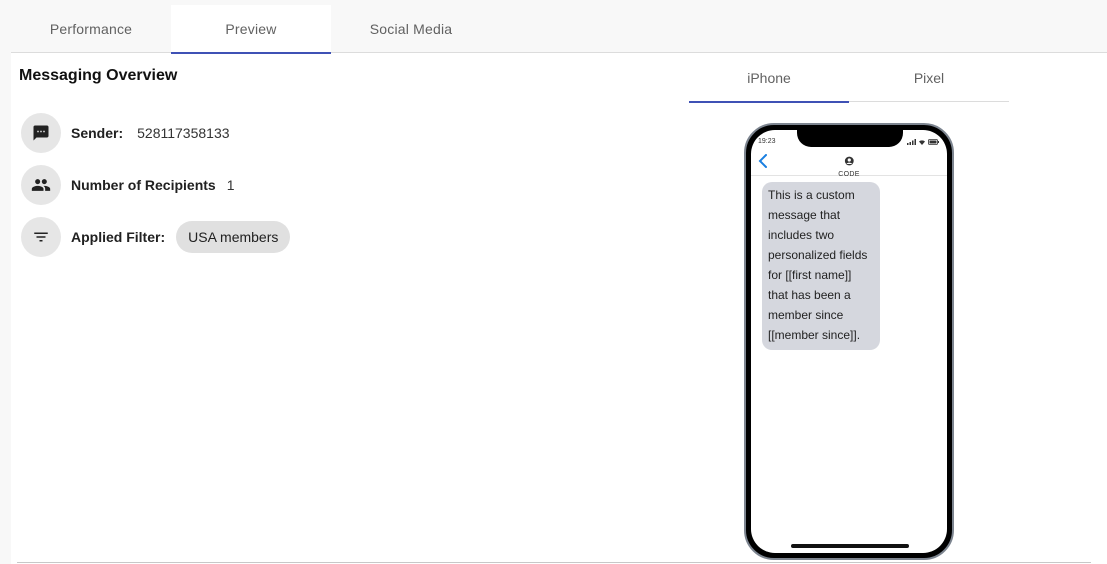  Describe the element at coordinates (850, 138) in the screenshot. I see `phone-notch` at that location.